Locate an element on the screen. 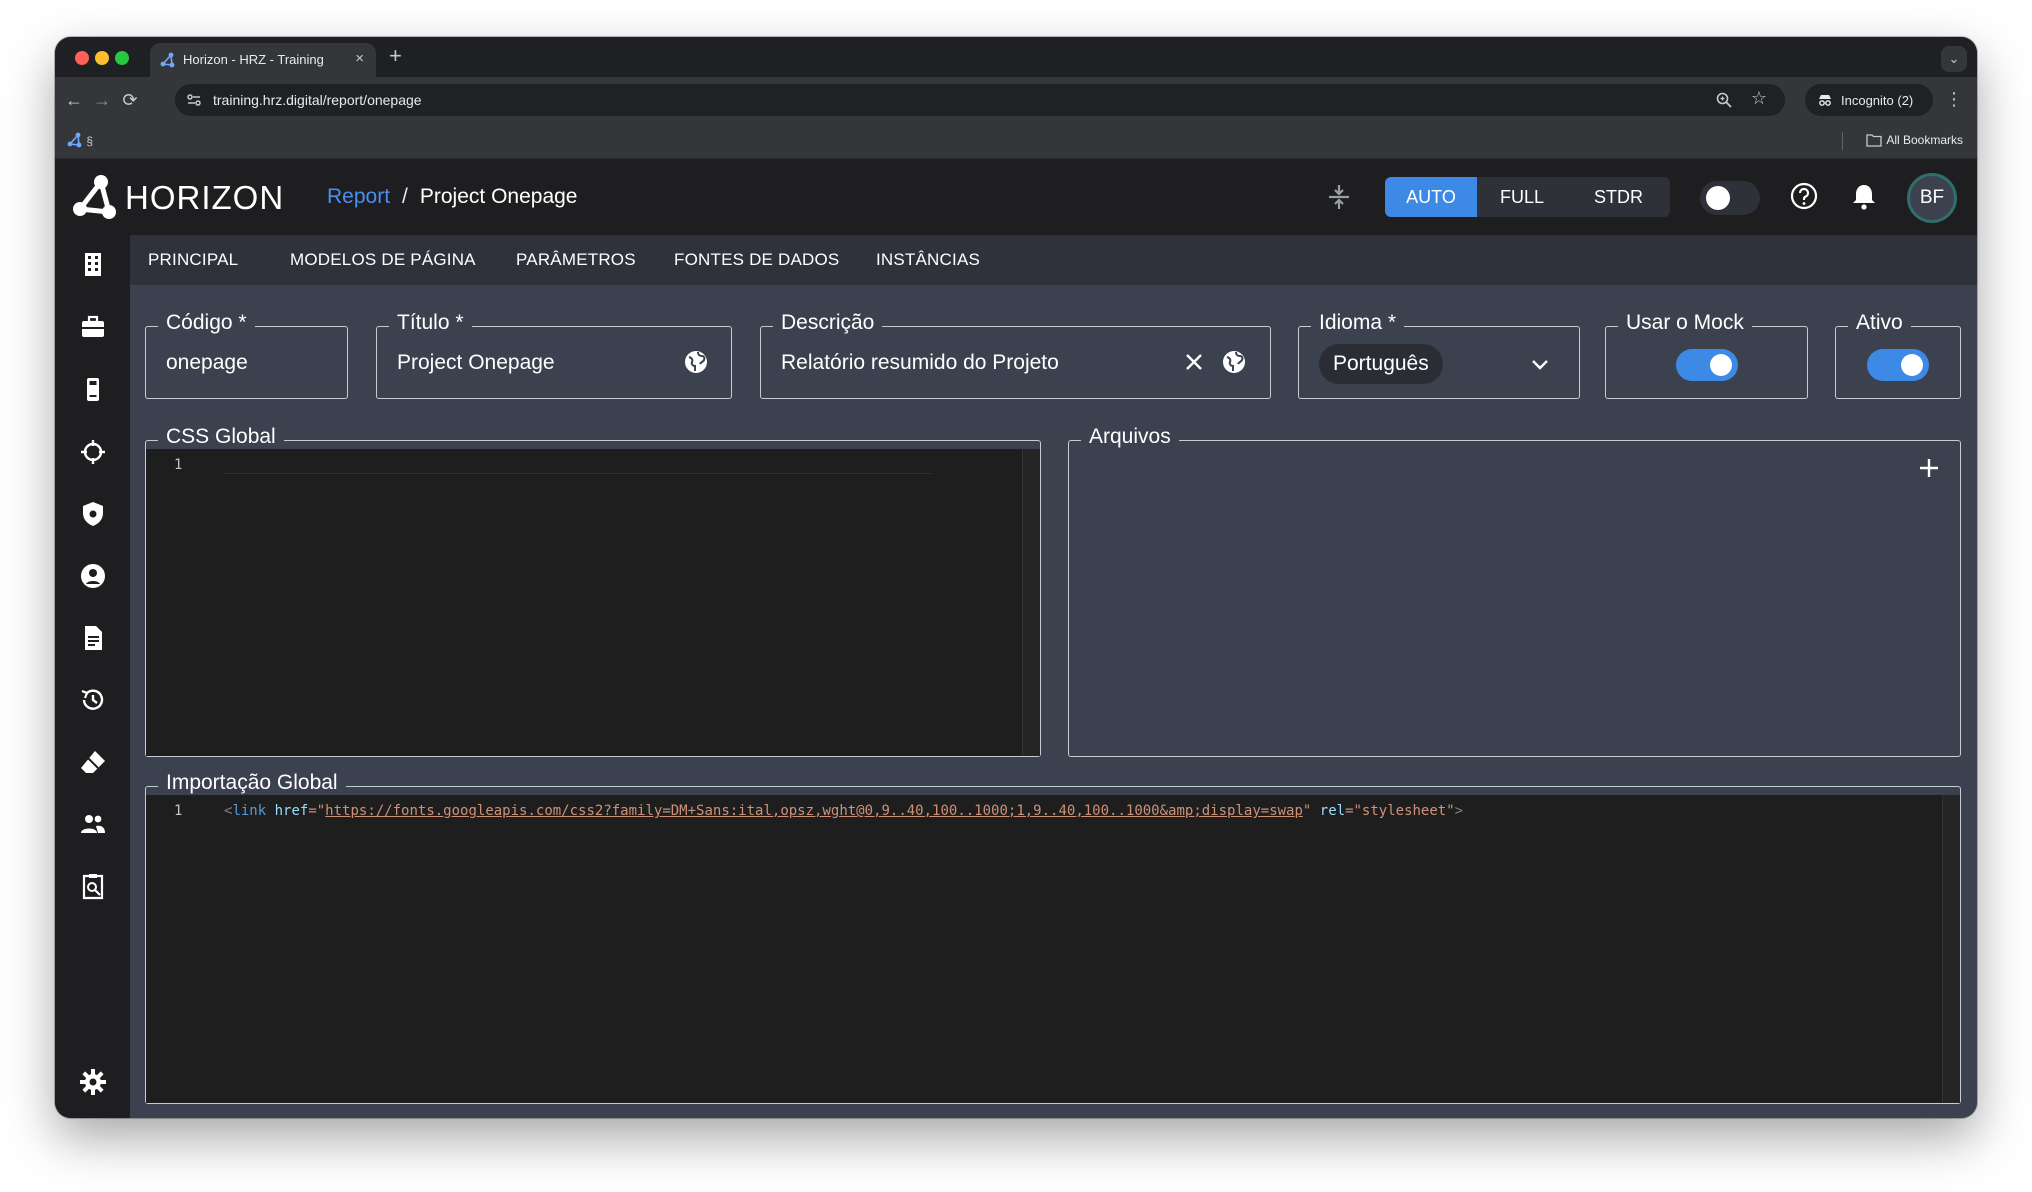 This screenshot has width=2032, height=1192. tab-search-chevron-icon: ⌄ is located at coordinates (1954, 59).